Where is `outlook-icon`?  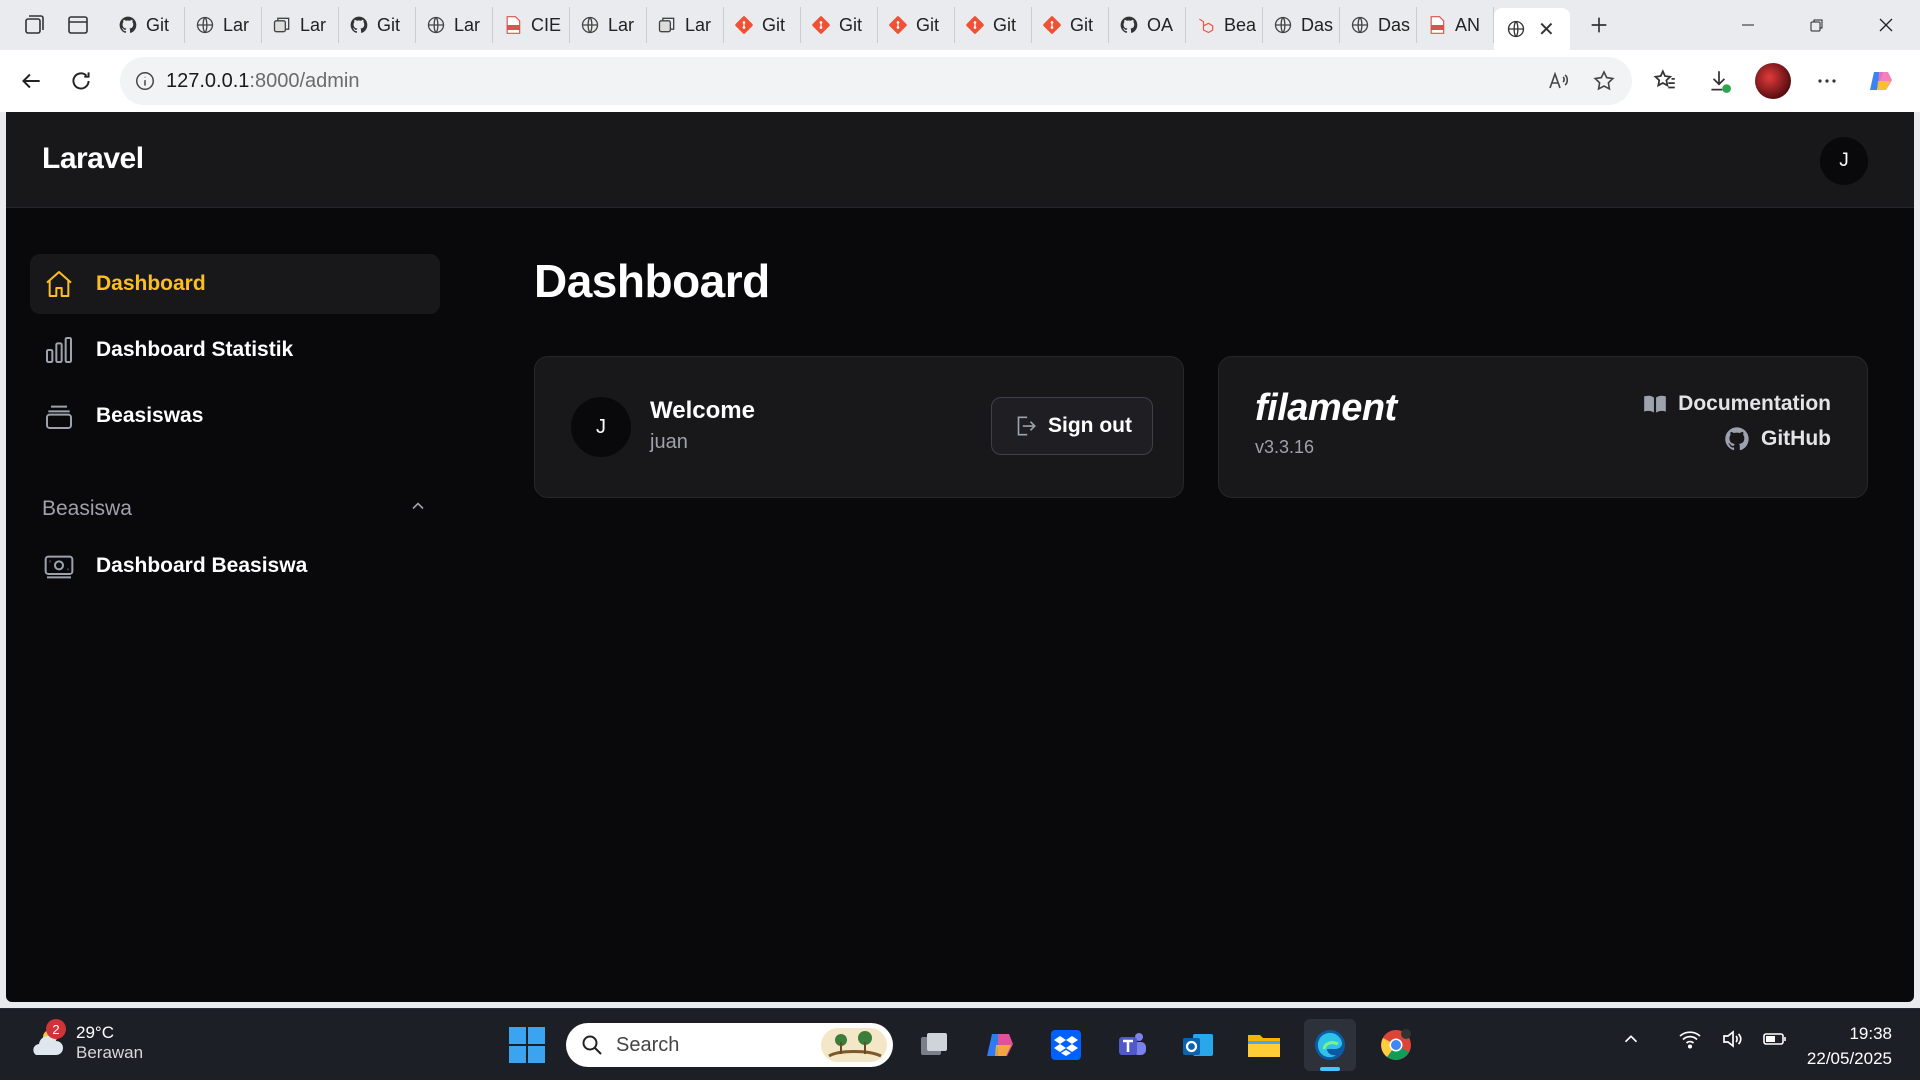
outlook-icon is located at coordinates (1198, 1045).